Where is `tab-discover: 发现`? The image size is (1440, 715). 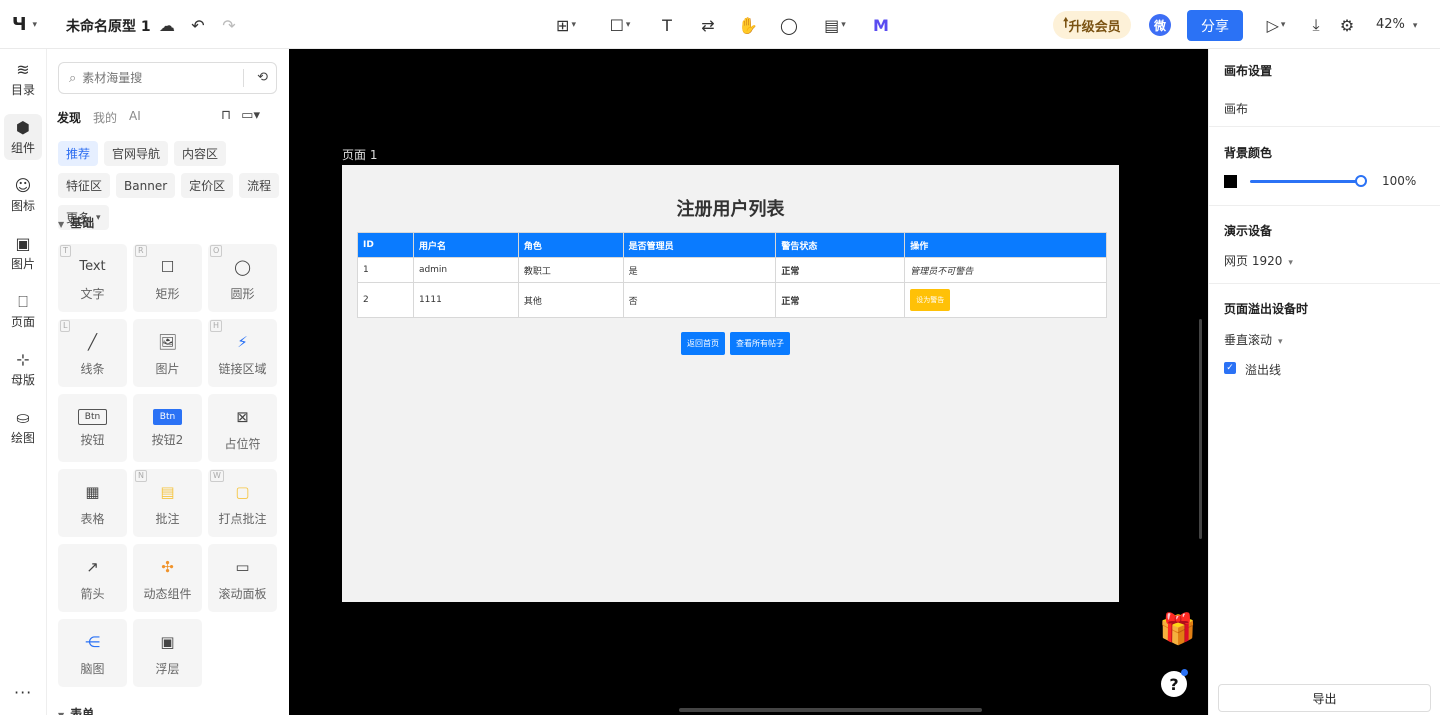 tab-discover: 发现 is located at coordinates (69, 117).